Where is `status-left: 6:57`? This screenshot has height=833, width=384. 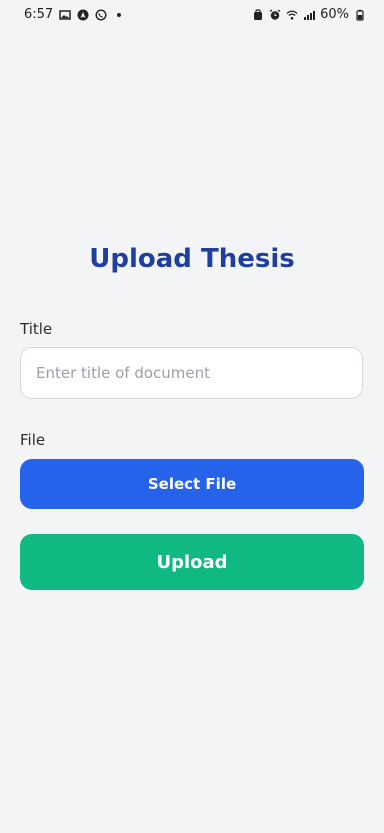 status-left: 6:57 is located at coordinates (73, 14).